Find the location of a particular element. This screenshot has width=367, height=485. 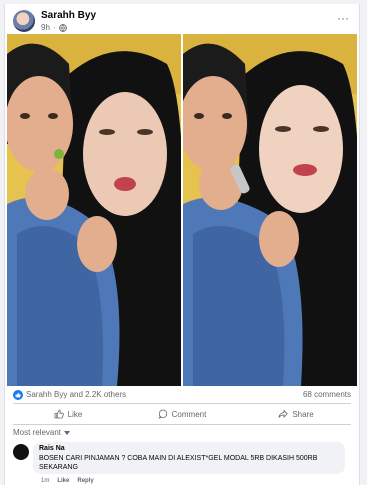

commenter-avatar is located at coordinates (21, 452).